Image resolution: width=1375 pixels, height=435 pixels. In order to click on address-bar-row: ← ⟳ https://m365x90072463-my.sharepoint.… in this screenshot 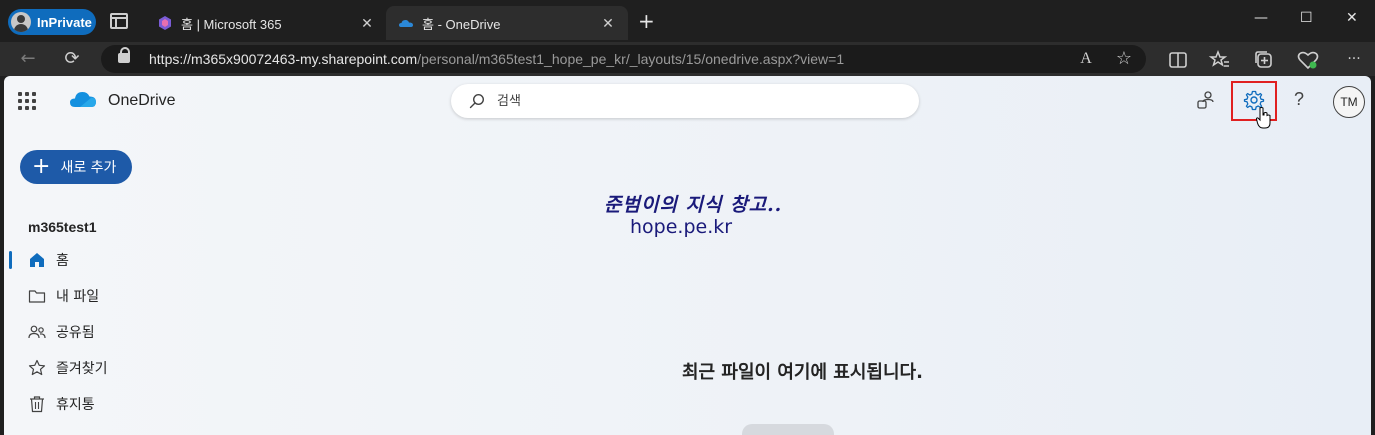, I will do `click(687, 59)`.